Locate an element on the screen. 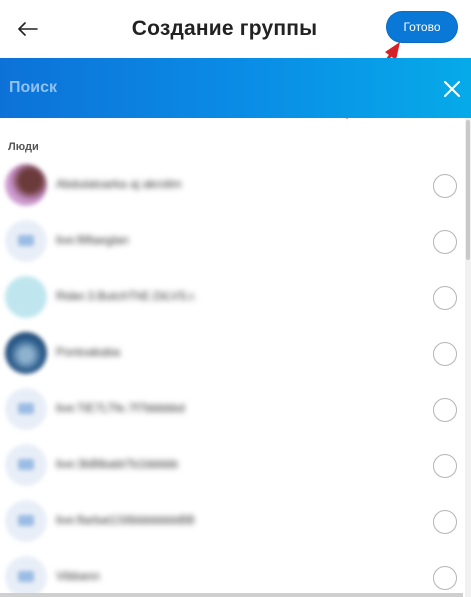 Image resolution: width=471 pixels, height=597 pixels. contact-name: live:flarbat1S6bbbbbbbBB is located at coordinates (125, 520).